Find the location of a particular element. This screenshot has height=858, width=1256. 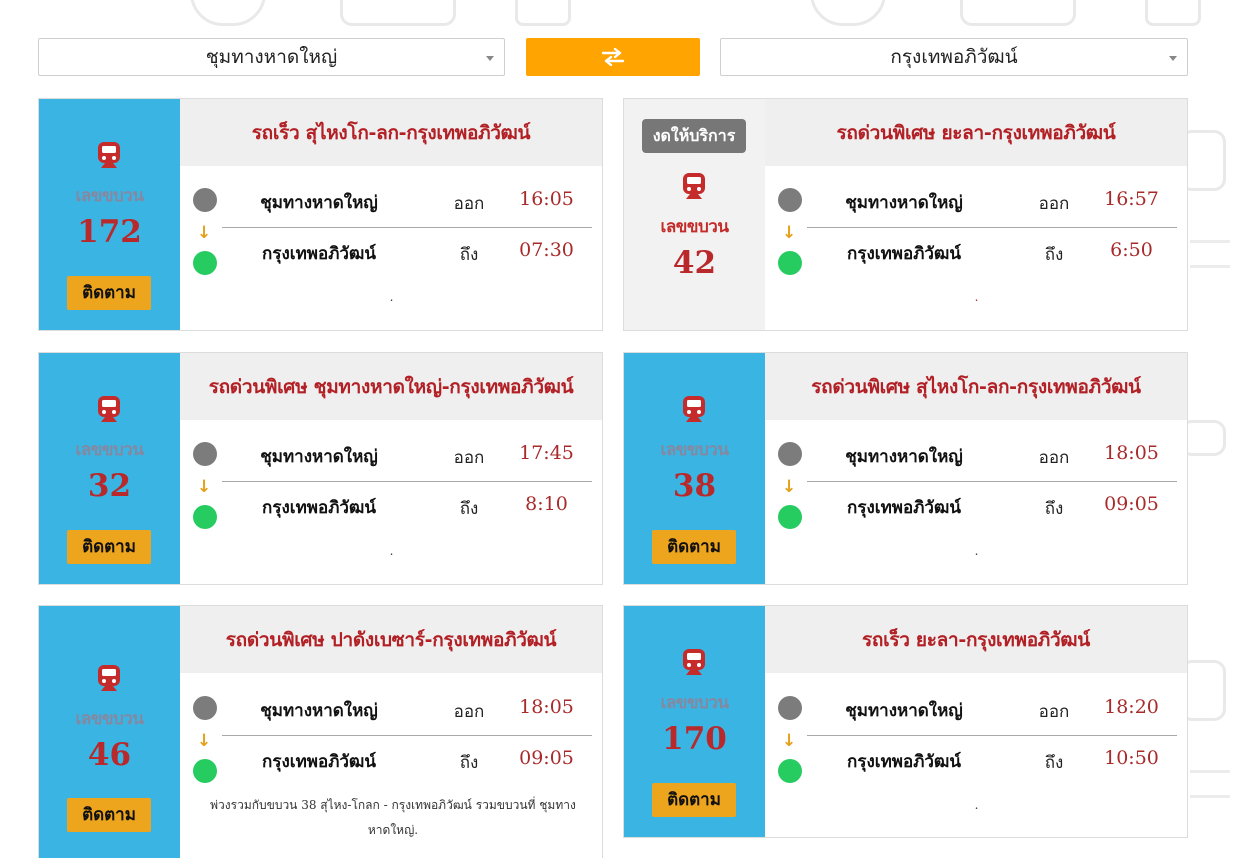

train-number-panel: เลขขบวน 172 ติดตาม is located at coordinates (109, 214).